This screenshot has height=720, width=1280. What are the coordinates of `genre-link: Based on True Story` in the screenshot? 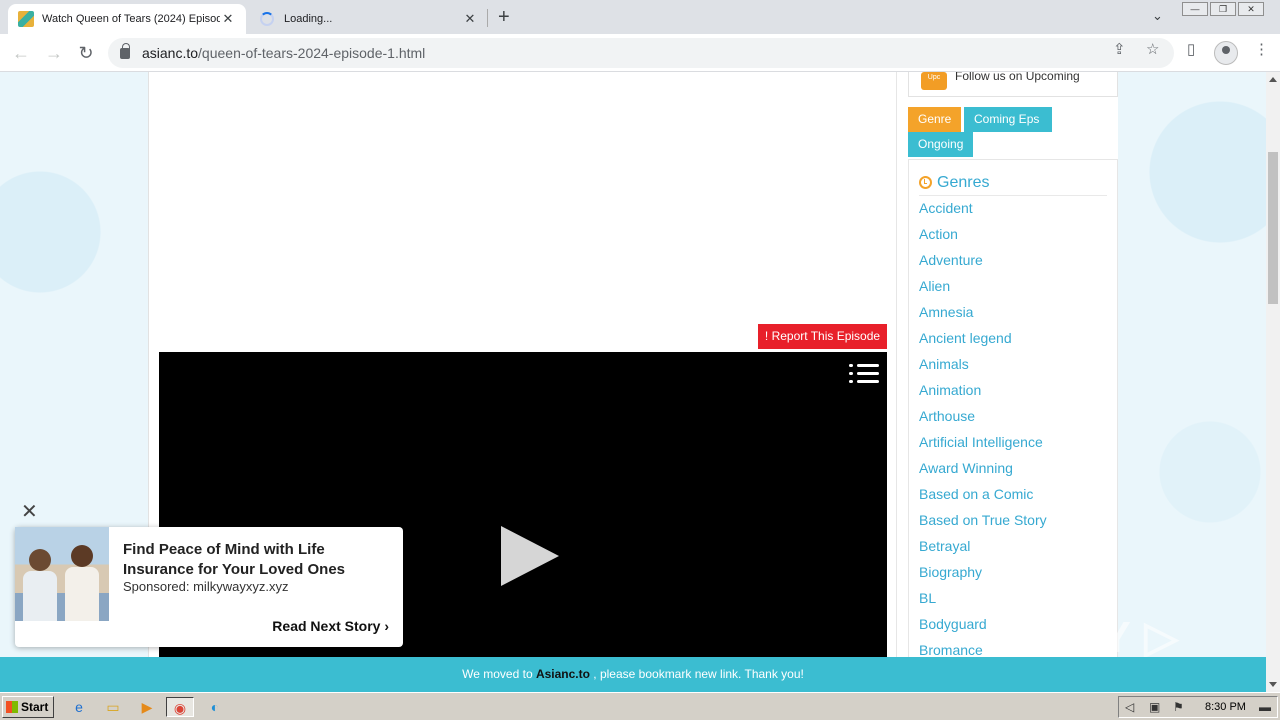 It's located at (983, 520).